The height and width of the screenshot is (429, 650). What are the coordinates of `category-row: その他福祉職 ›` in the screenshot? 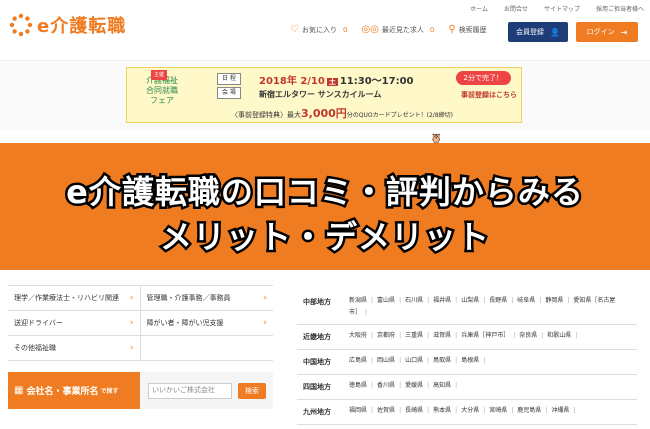 It's located at (140, 348).